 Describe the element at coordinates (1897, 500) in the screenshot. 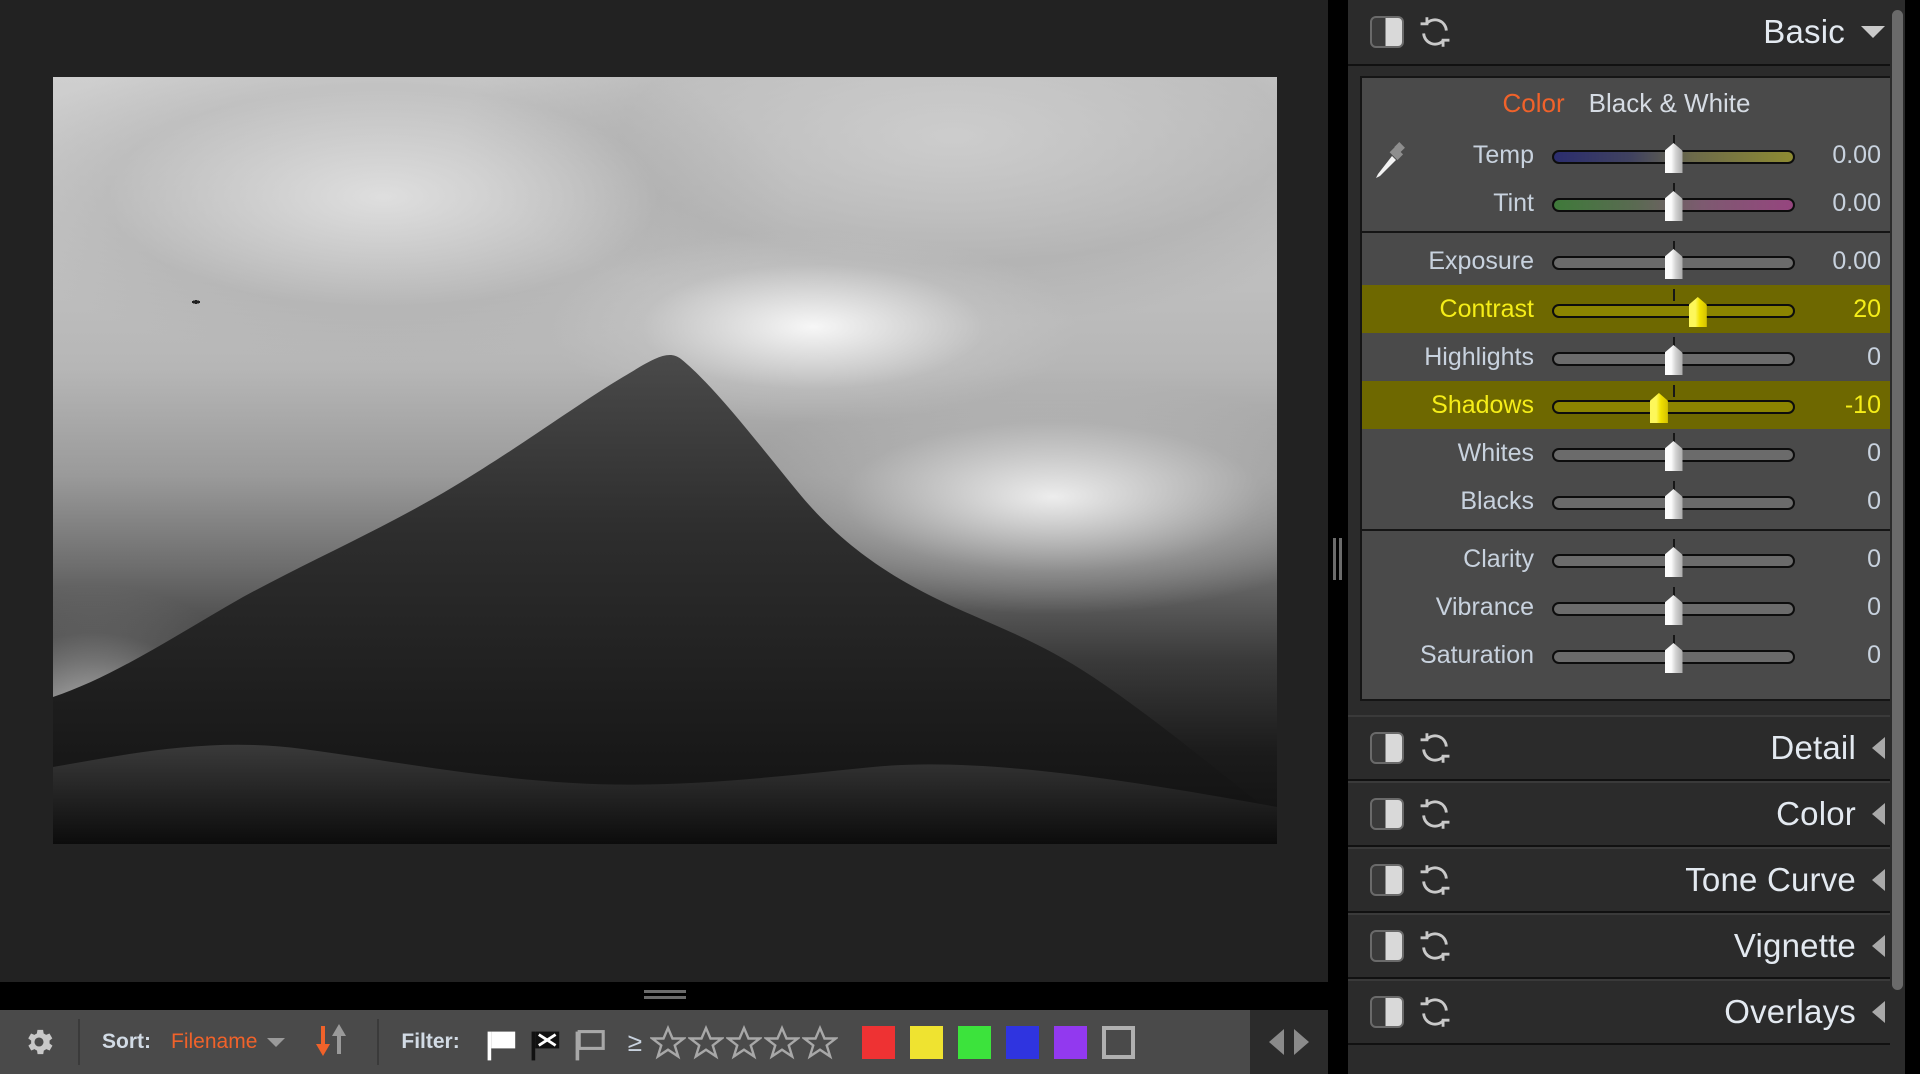

I see `panel-scrollbar-thumb` at that location.